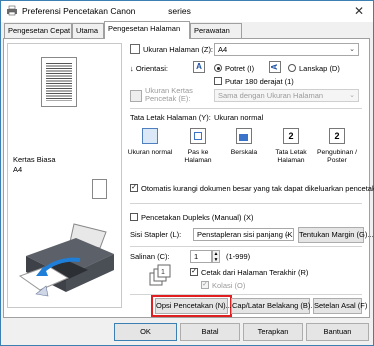 This screenshot has width=374, height=346. What do you see at coordinates (34, 159) in the screenshot?
I see `paper-type-label: Kertas Biasa` at bounding box center [34, 159].